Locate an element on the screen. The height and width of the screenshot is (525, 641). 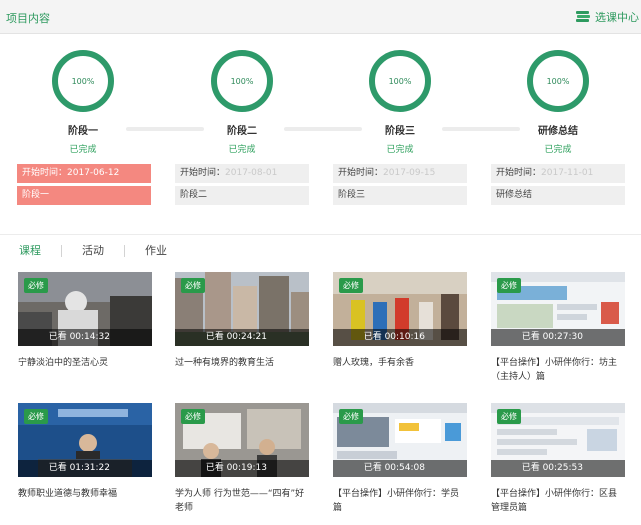
course-title: 【平台操作】小研伴你行：学员篇 is located at coordinates (400, 501).